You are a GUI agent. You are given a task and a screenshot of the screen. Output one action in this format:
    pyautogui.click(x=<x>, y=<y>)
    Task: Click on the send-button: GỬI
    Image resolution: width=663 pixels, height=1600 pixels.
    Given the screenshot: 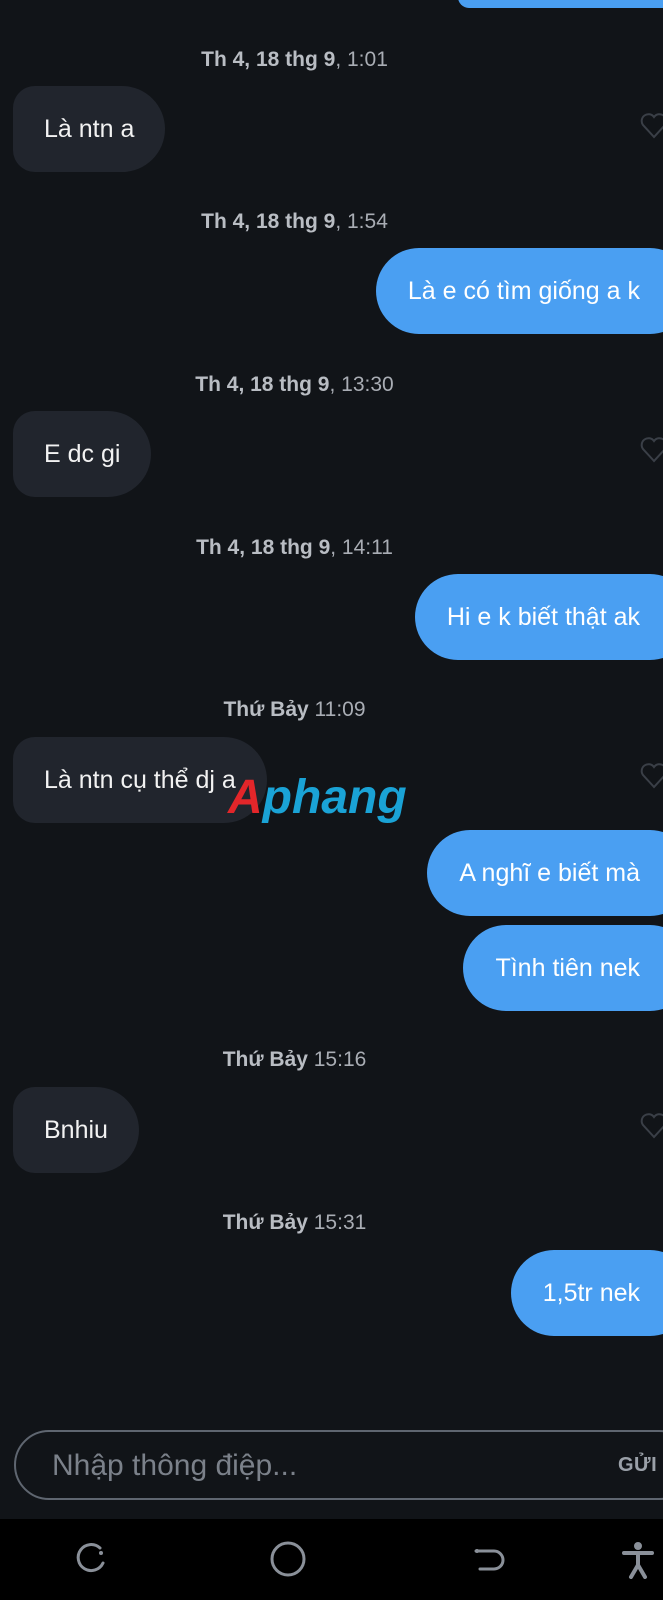 What is the action you would take?
    pyautogui.click(x=637, y=1465)
    